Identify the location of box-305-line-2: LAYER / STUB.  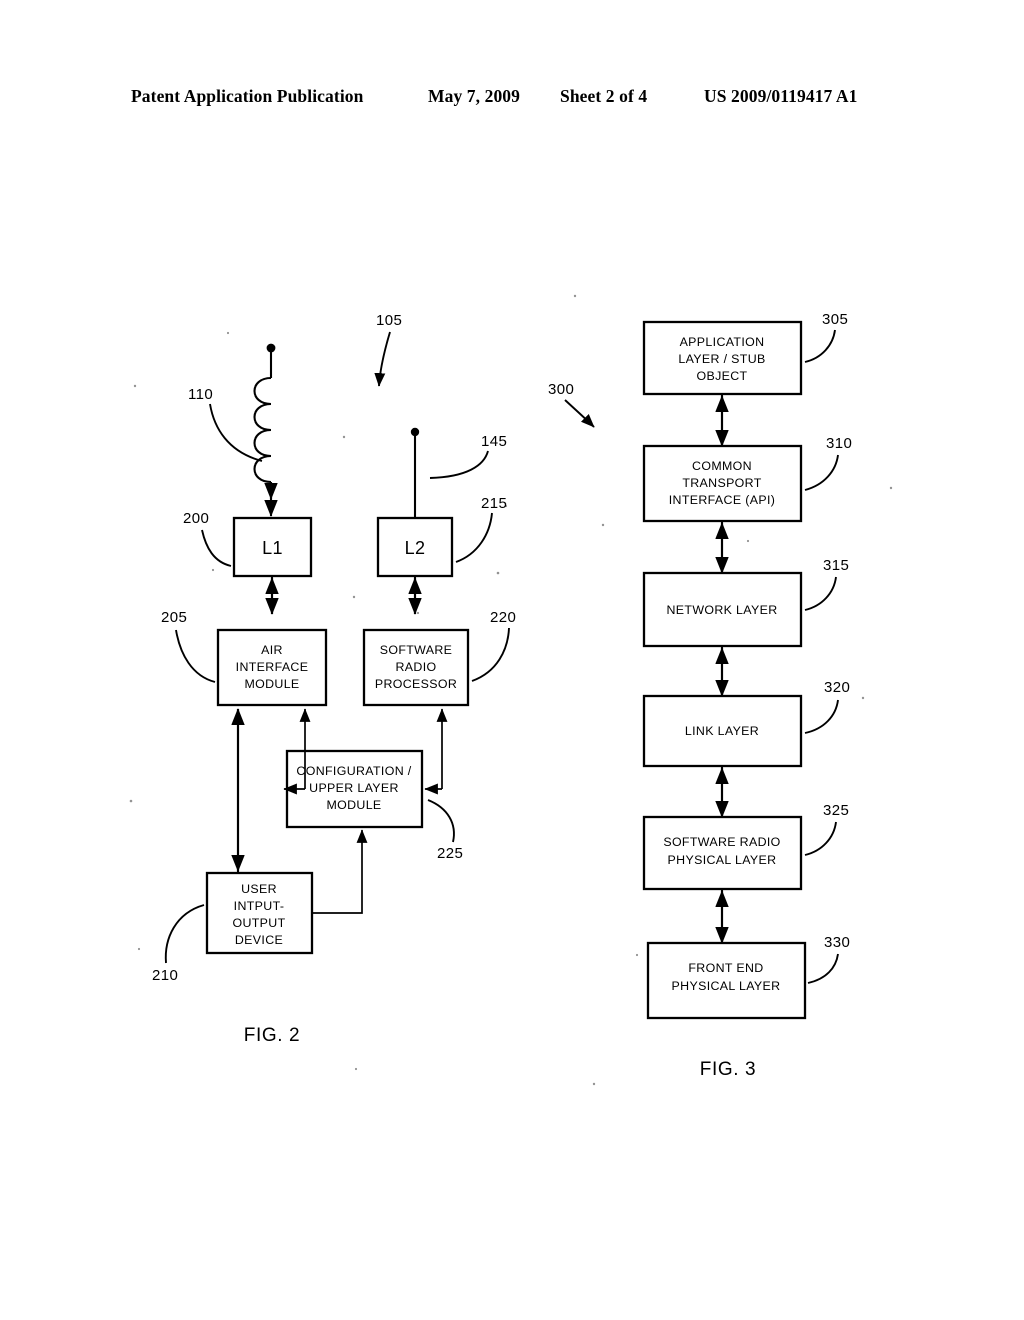
(721, 359).